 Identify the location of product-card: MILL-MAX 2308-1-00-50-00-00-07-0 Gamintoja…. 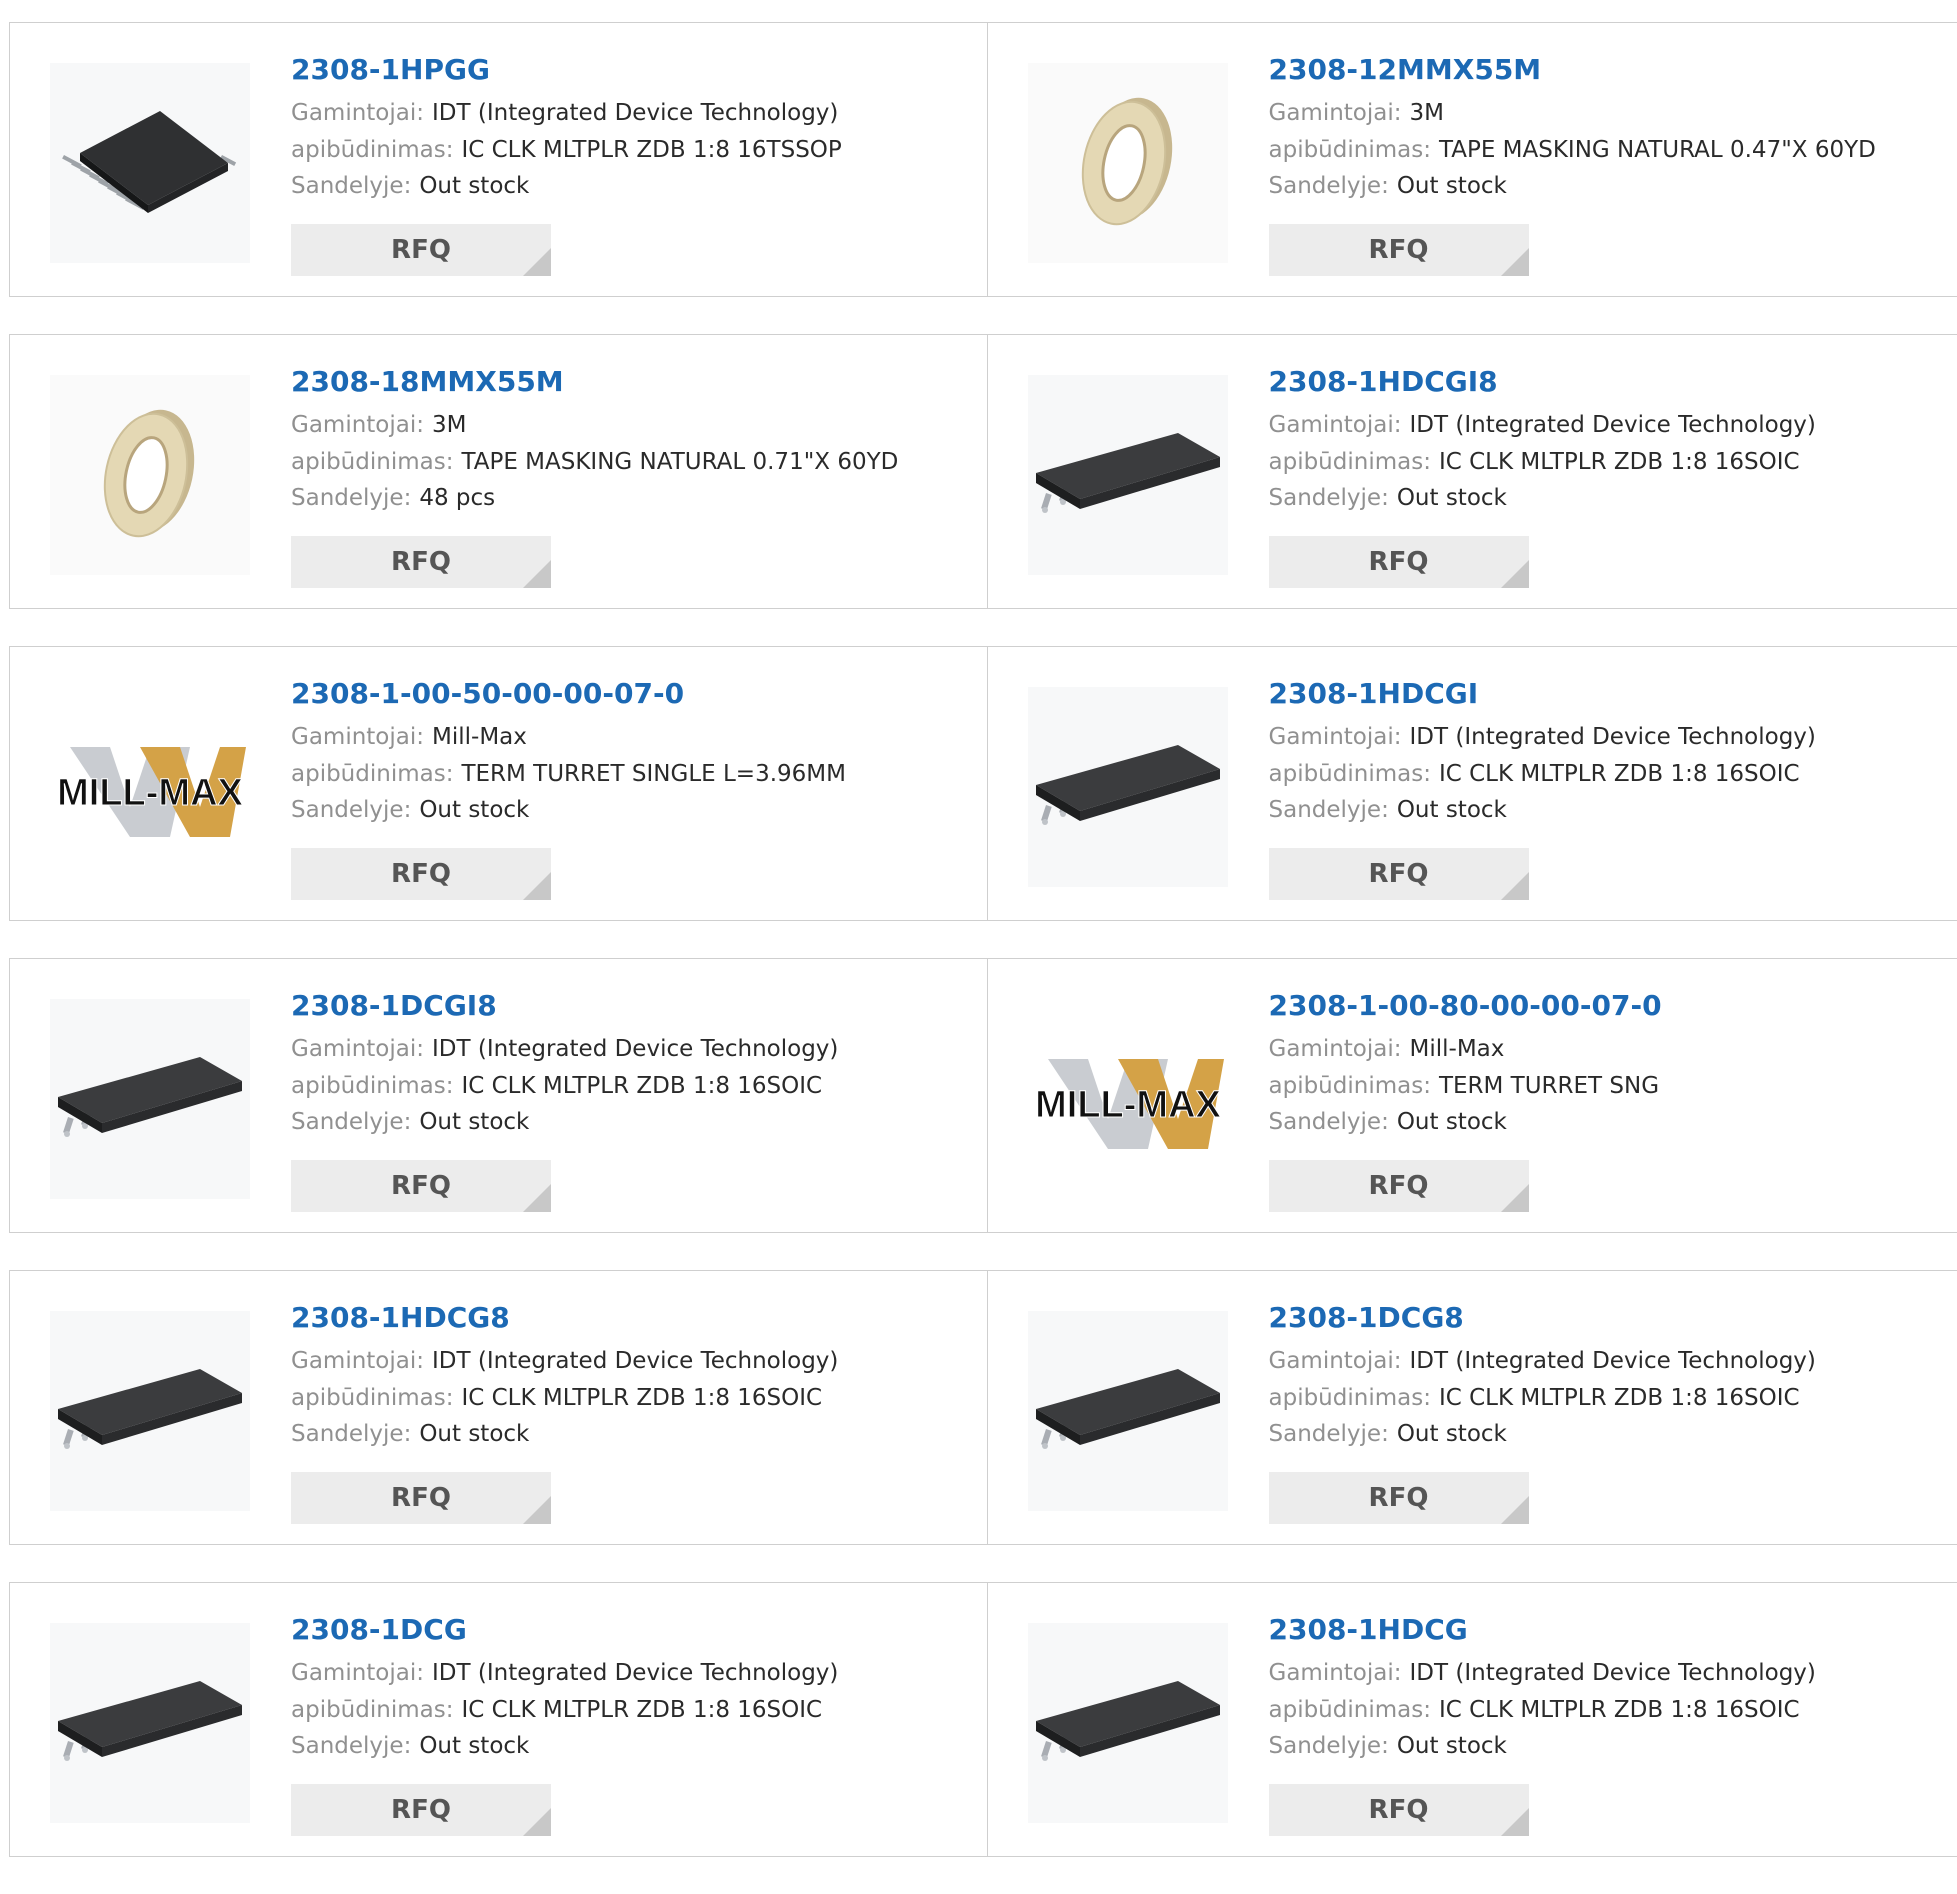
(498, 783).